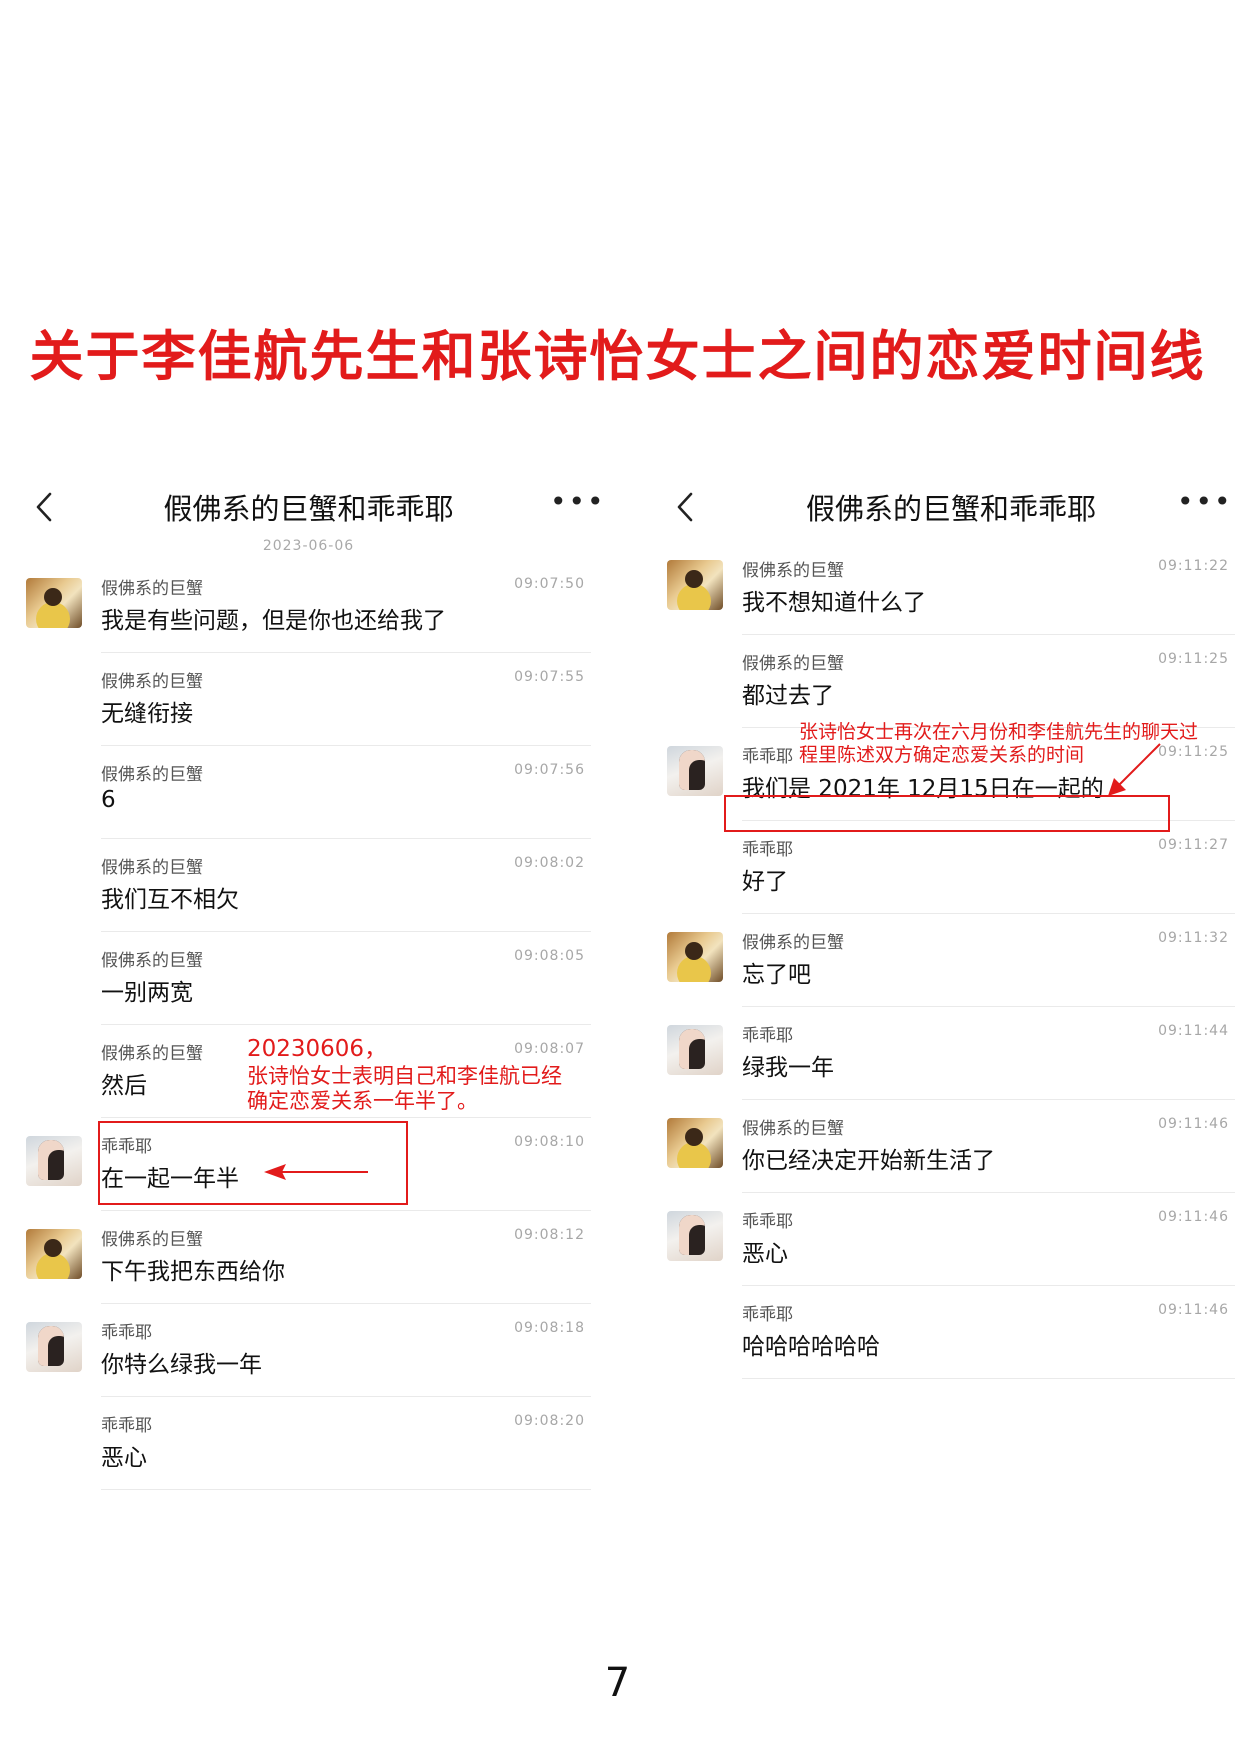  What do you see at coordinates (951, 1332) in the screenshot?
I see `message-item: 乖乖耶 09:11:46 哈哈哈哈哈哈` at bounding box center [951, 1332].